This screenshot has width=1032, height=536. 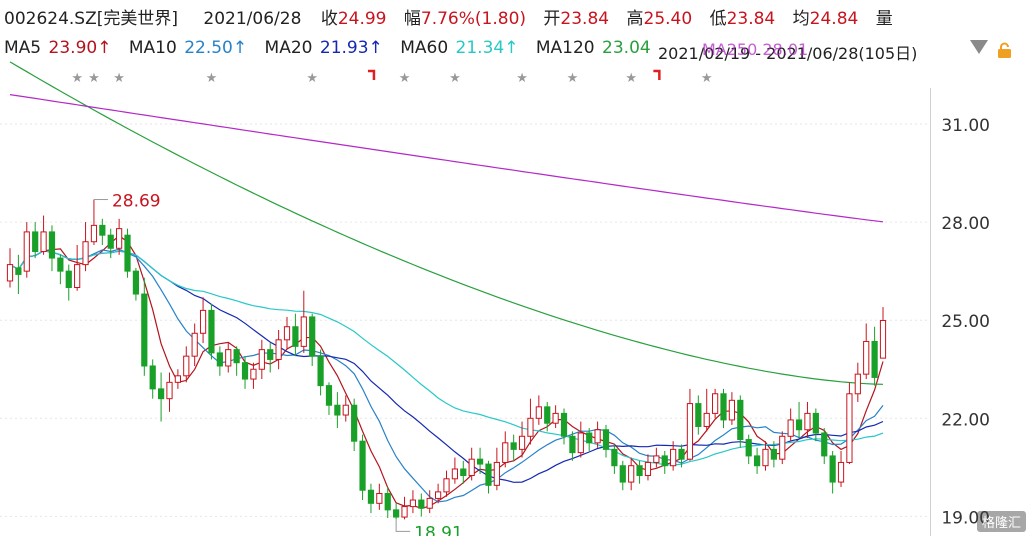 What do you see at coordinates (965, 420) in the screenshot?
I see `y-tick-label: 22.00` at bounding box center [965, 420].